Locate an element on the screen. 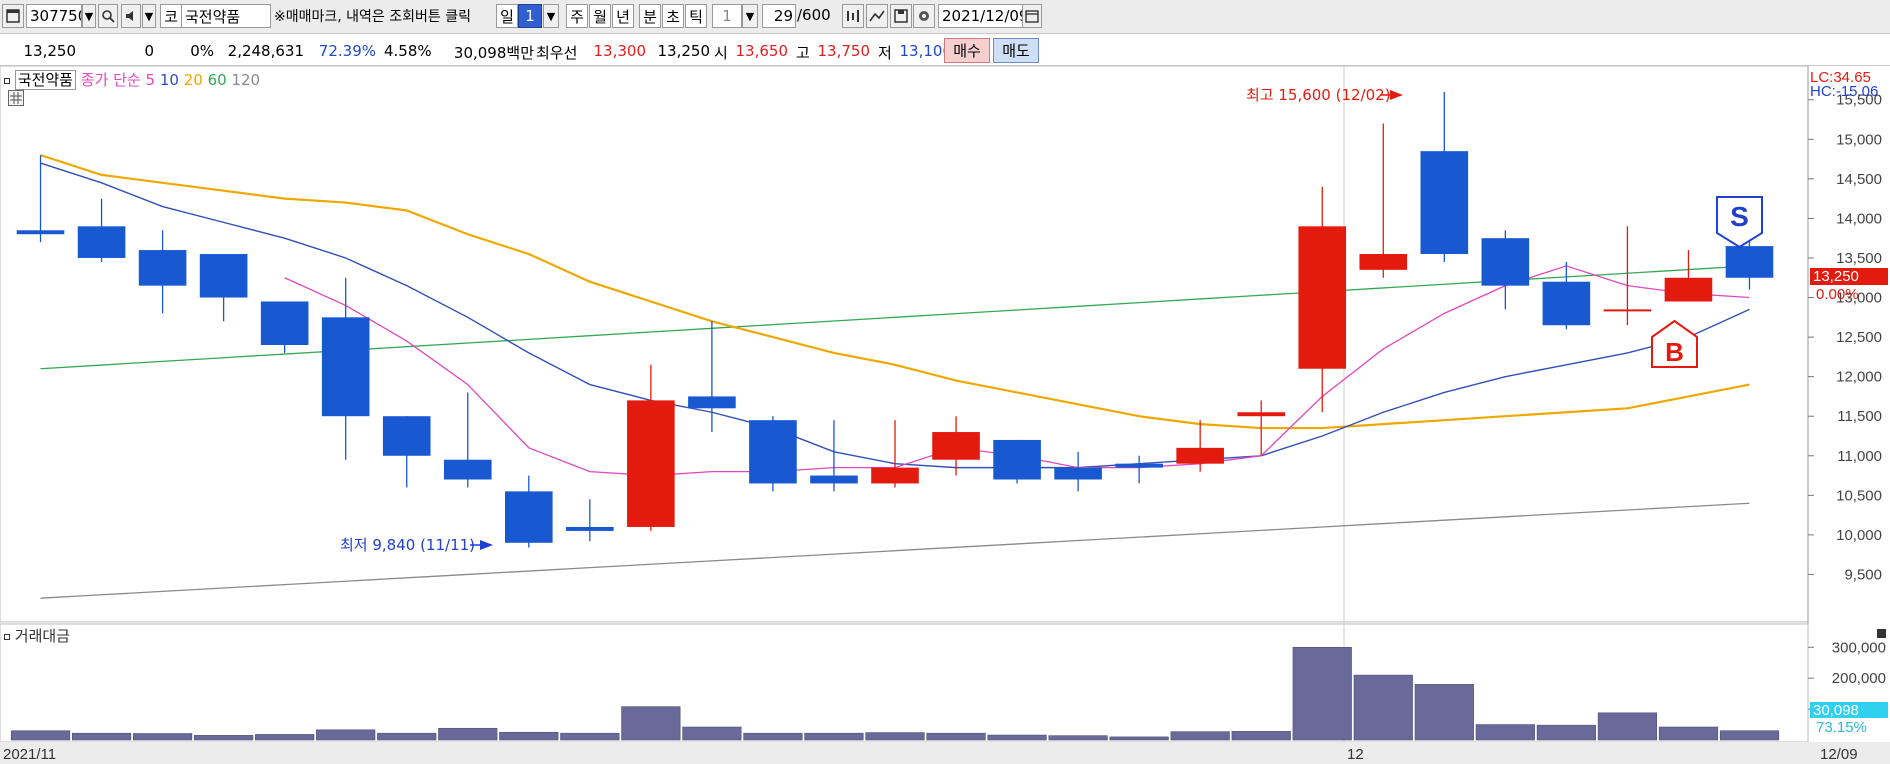  stock-code-input: 307750 is located at coordinates (54, 16).